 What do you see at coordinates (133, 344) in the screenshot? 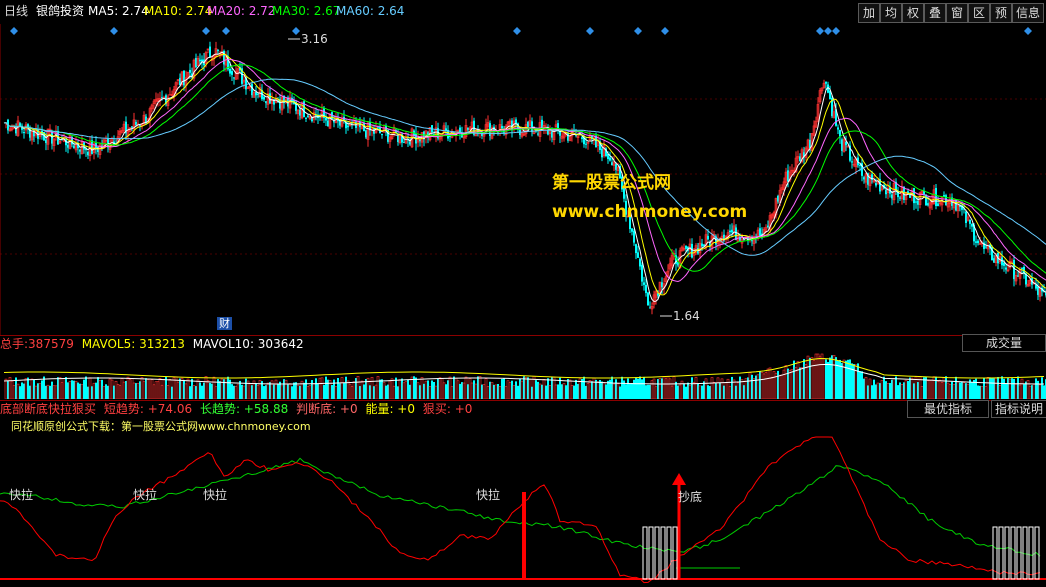
I see `mavol5-label: MAVOL5: 313213` at bounding box center [133, 344].